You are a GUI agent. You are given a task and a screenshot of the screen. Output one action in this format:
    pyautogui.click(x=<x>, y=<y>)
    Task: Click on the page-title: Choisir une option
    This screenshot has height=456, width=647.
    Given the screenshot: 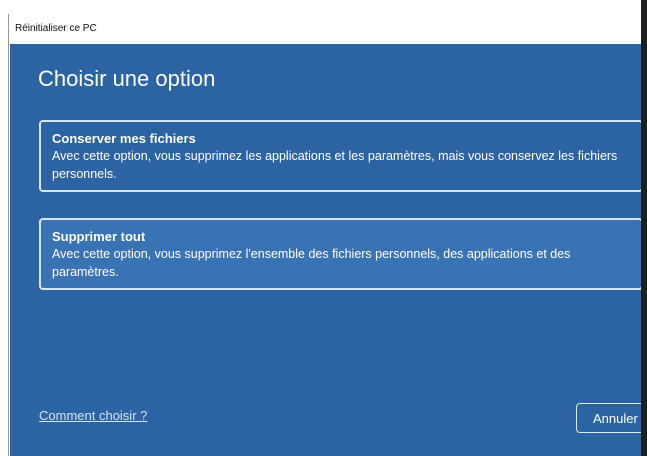 What is the action you would take?
    pyautogui.click(x=127, y=78)
    